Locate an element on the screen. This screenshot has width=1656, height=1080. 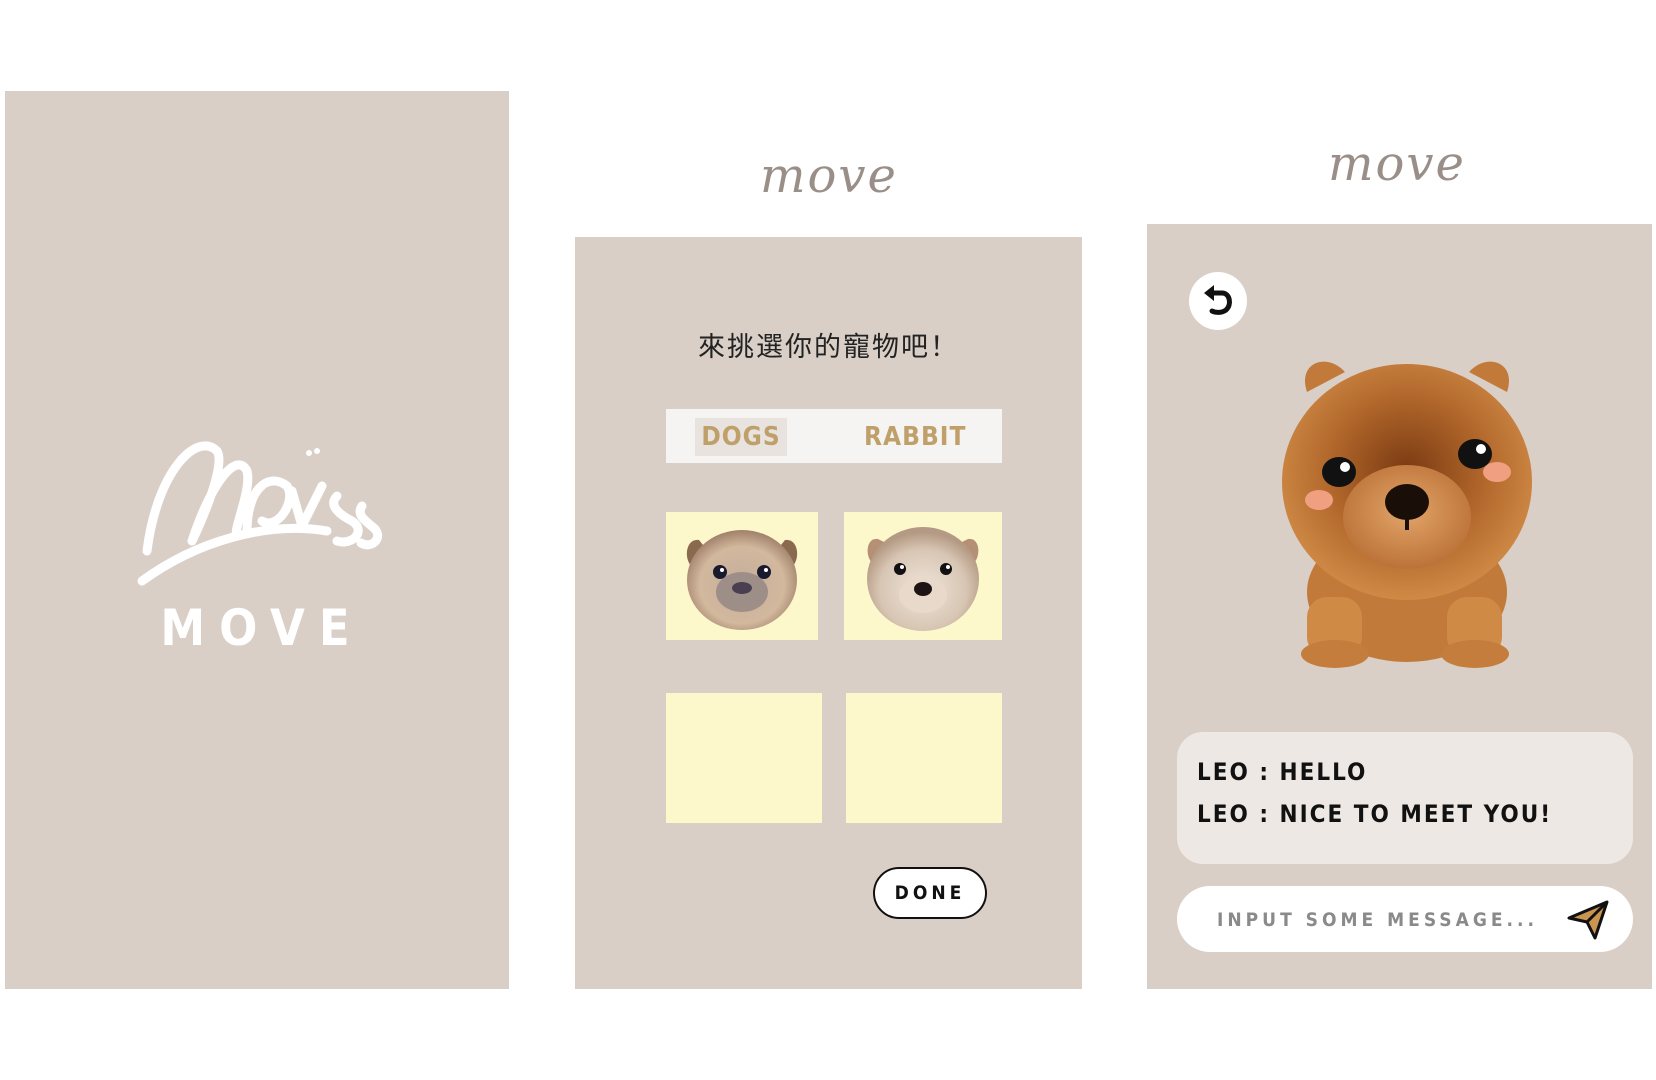
back-button is located at coordinates (1218, 301).